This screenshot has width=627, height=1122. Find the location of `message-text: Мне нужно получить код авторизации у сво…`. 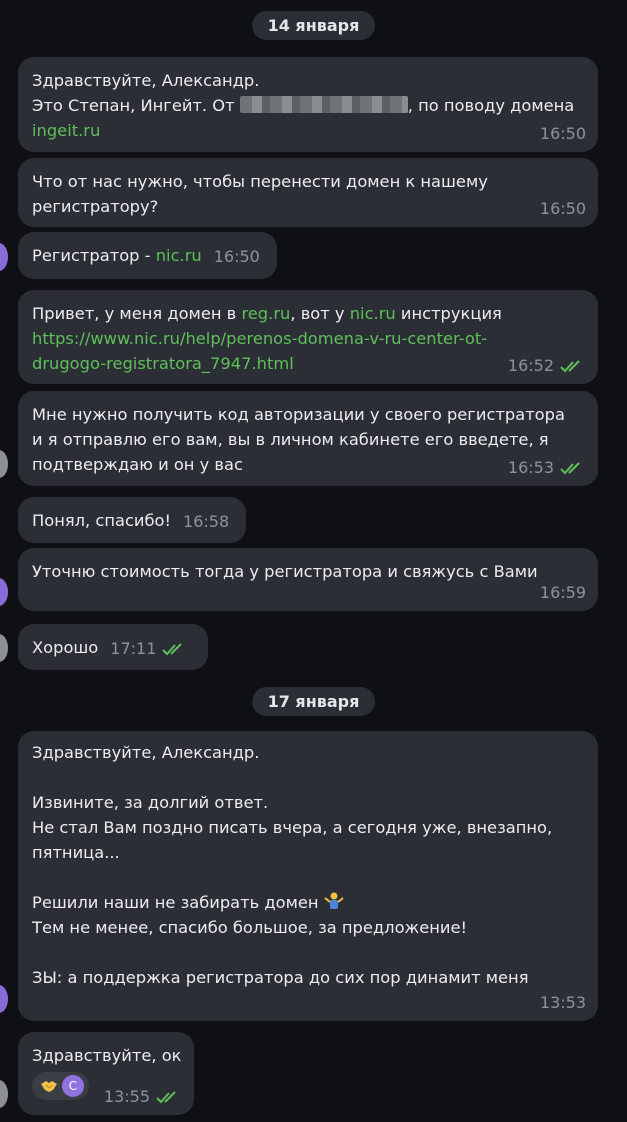

message-text: Мне нужно получить код авторизации у сво… is located at coordinates (298, 414).